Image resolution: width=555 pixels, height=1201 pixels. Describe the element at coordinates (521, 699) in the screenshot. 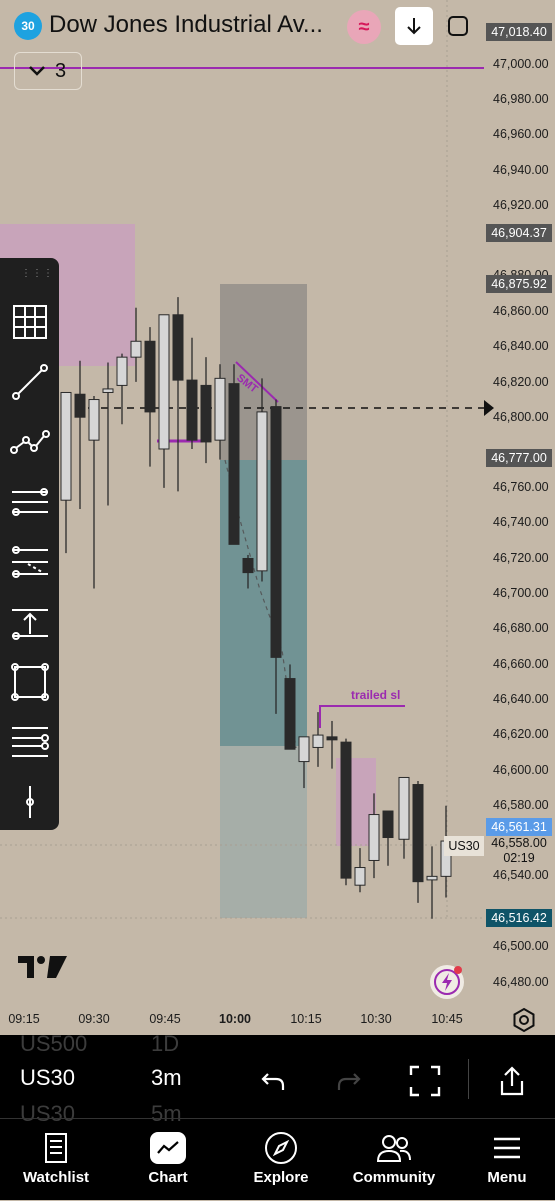

I see `price-tick: 46,640.00` at that location.